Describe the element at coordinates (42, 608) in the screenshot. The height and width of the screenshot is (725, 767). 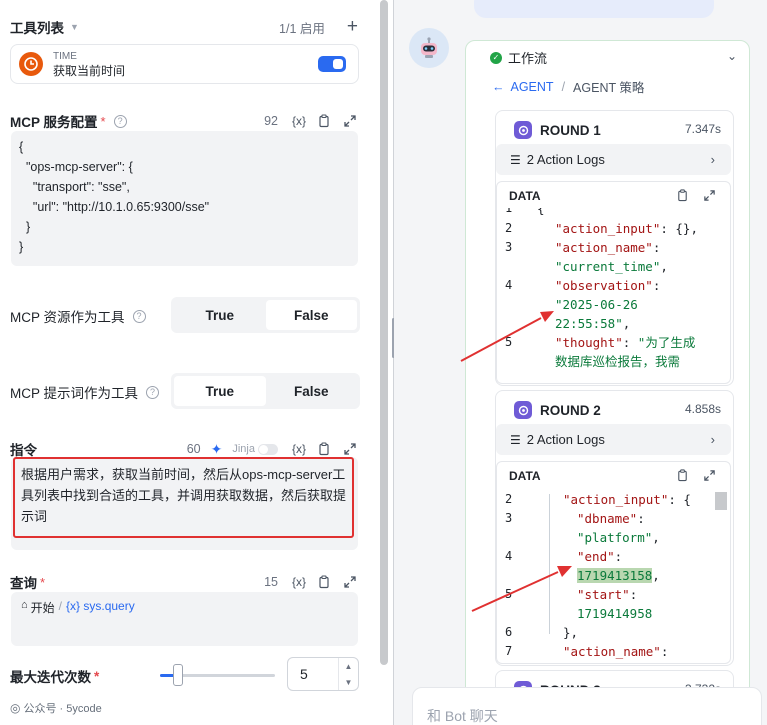
I see `query-start-node: 开始` at that location.